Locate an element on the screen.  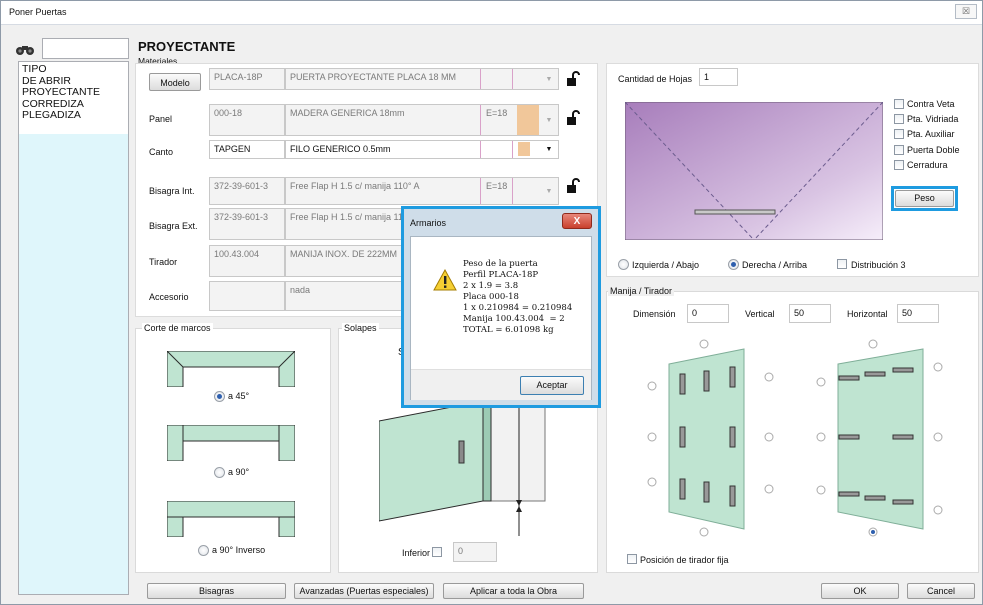
bisagra-ext-label: Bisagra Ext. is located at coordinates (173, 226).